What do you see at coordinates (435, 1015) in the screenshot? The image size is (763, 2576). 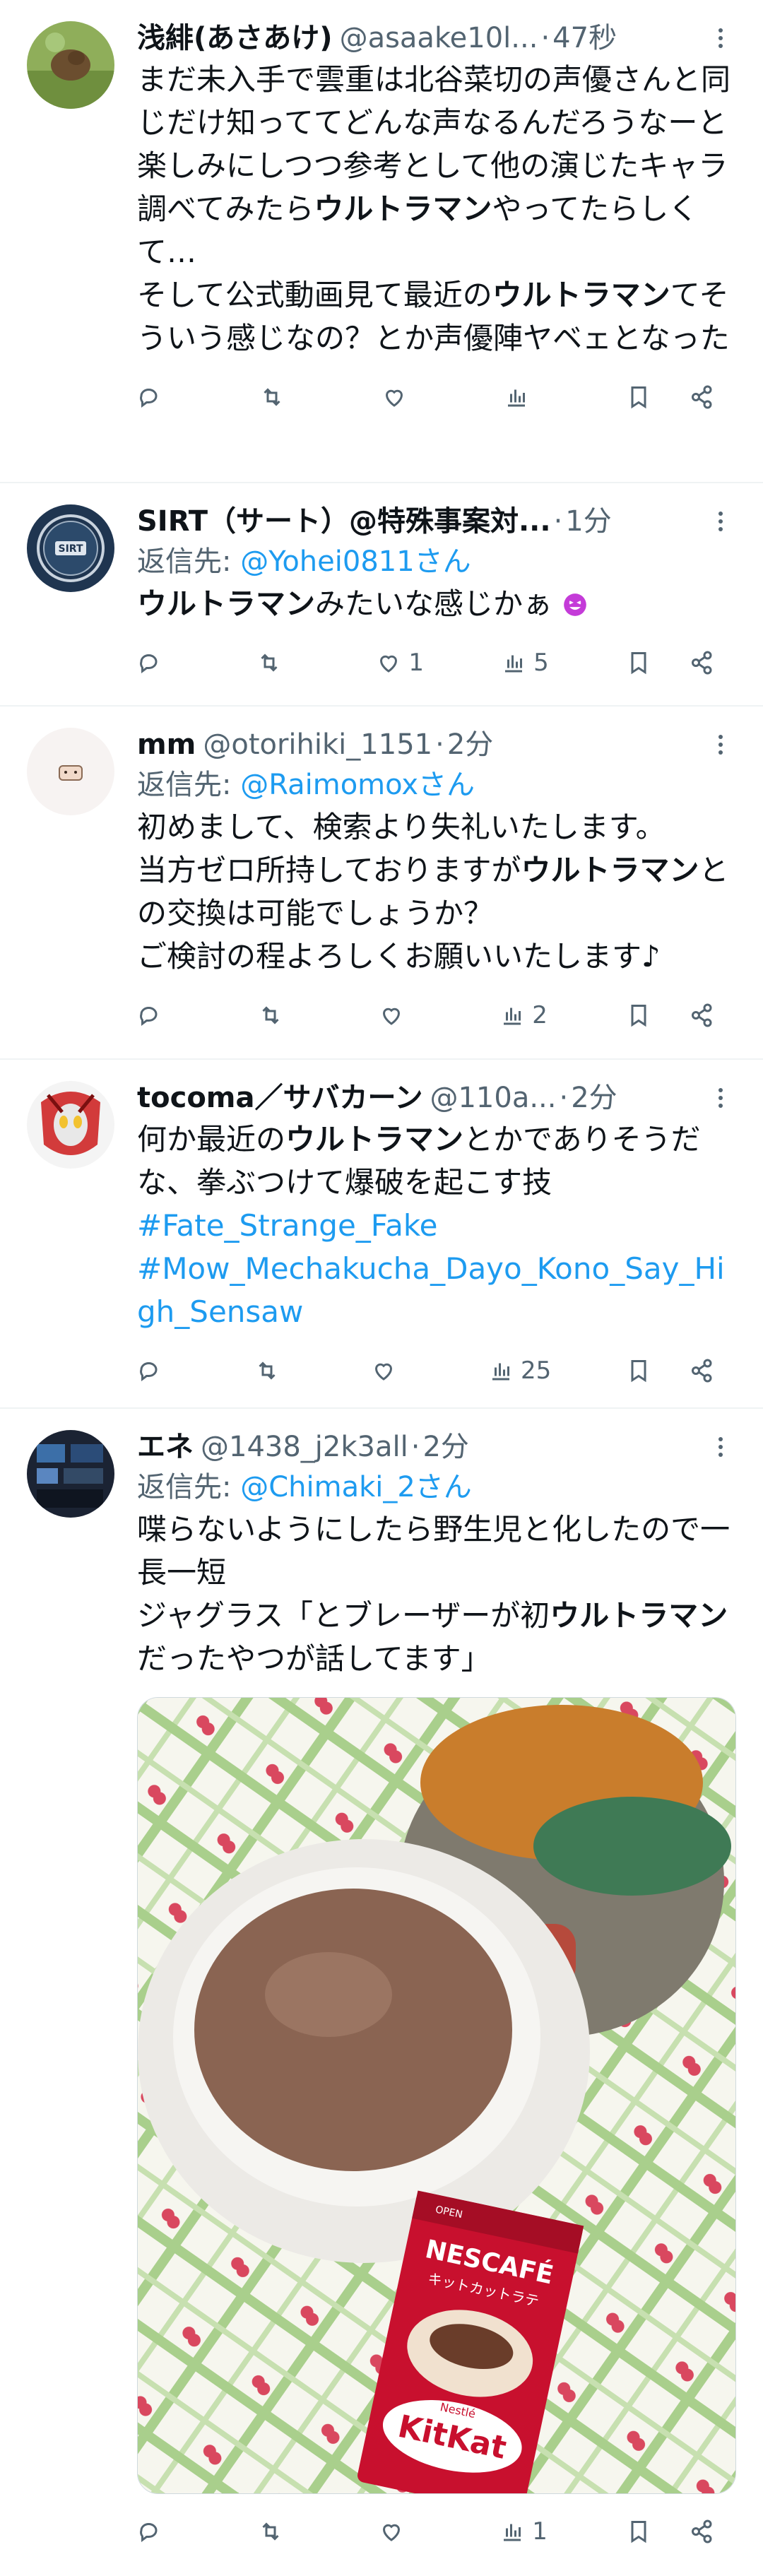 I see `action-bar: 2` at bounding box center [435, 1015].